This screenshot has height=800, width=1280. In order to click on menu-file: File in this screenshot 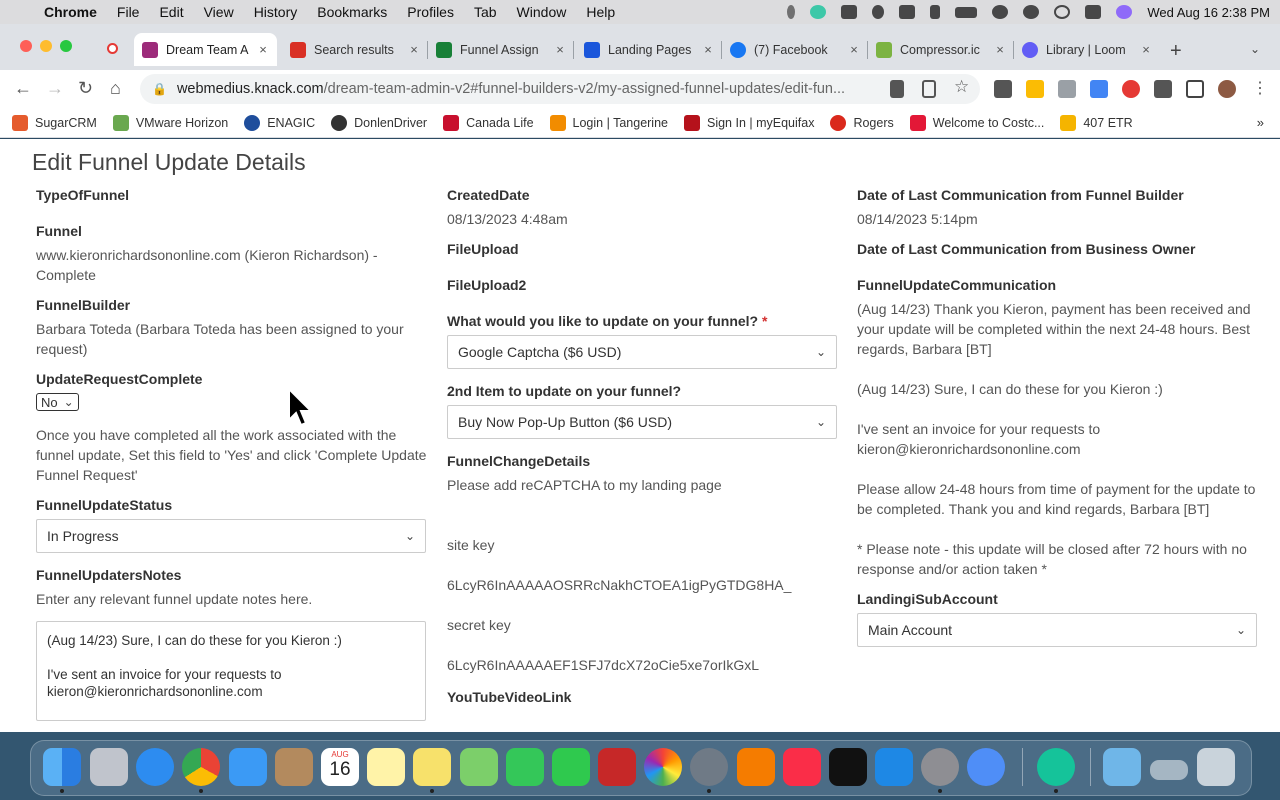, I will do `click(128, 12)`.